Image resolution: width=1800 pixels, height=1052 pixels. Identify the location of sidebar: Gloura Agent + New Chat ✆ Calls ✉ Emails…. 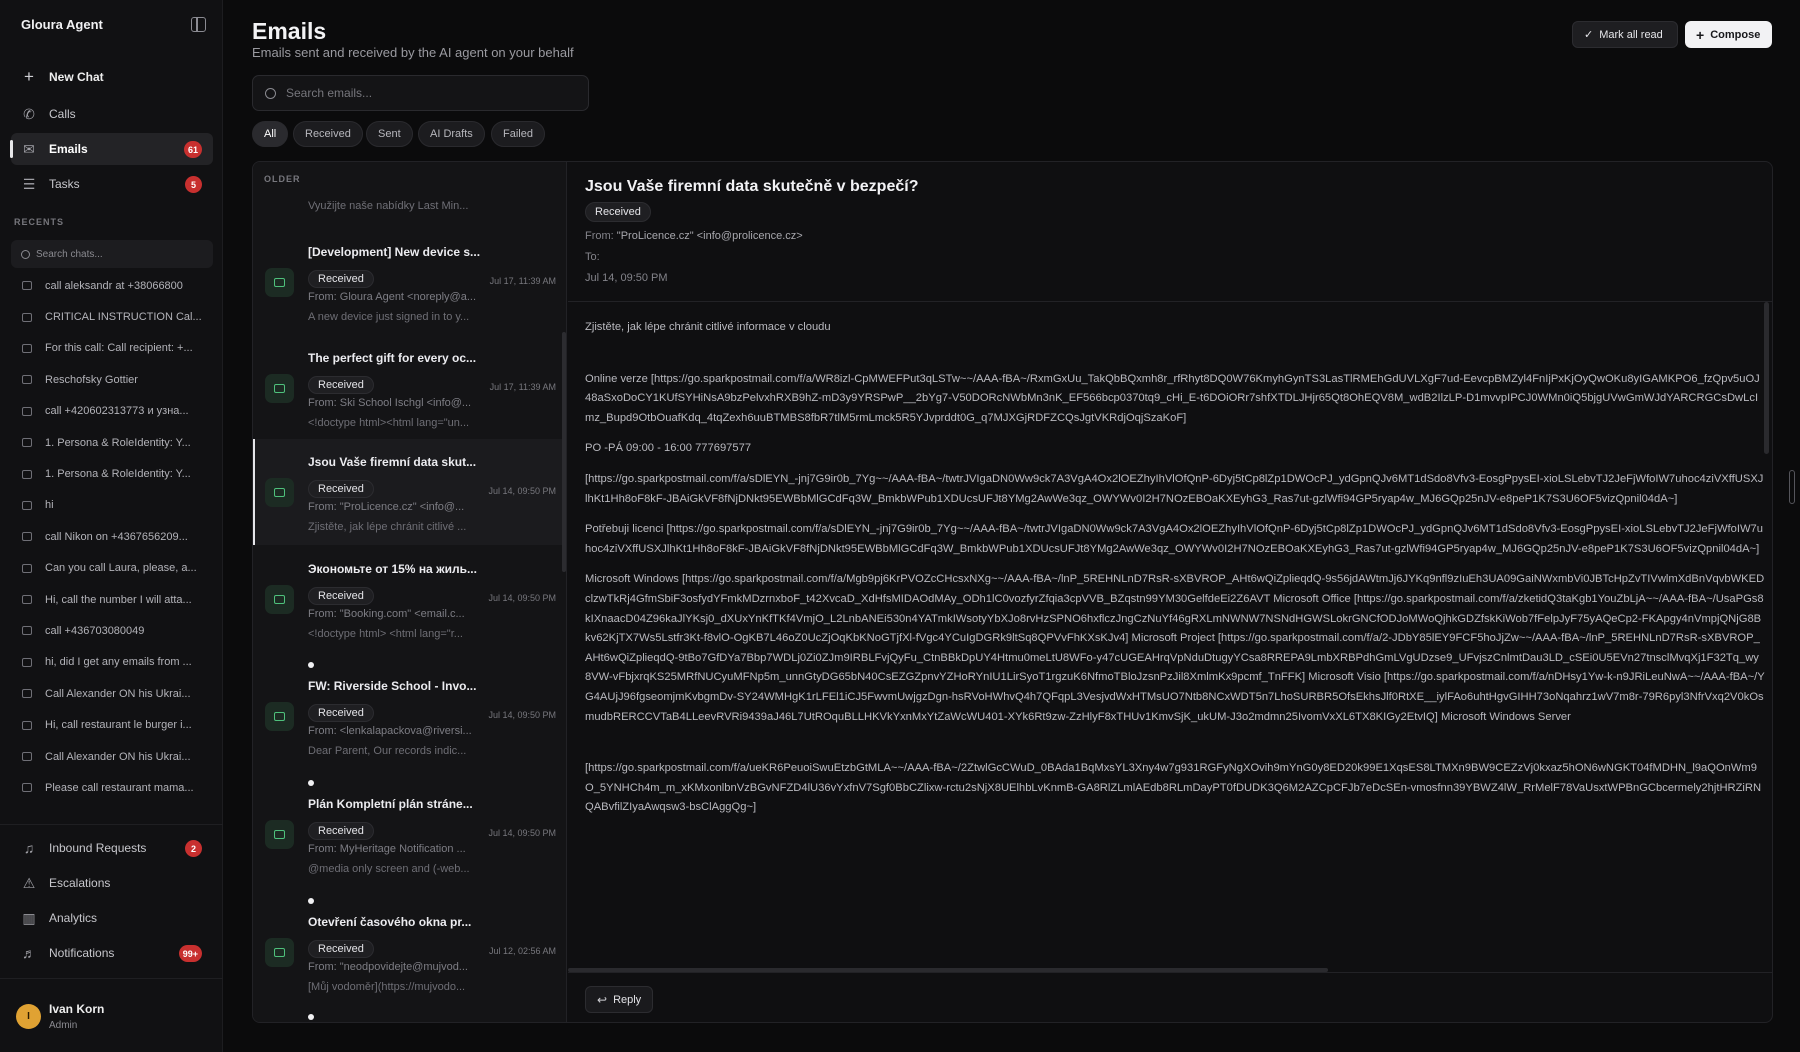
(111, 526).